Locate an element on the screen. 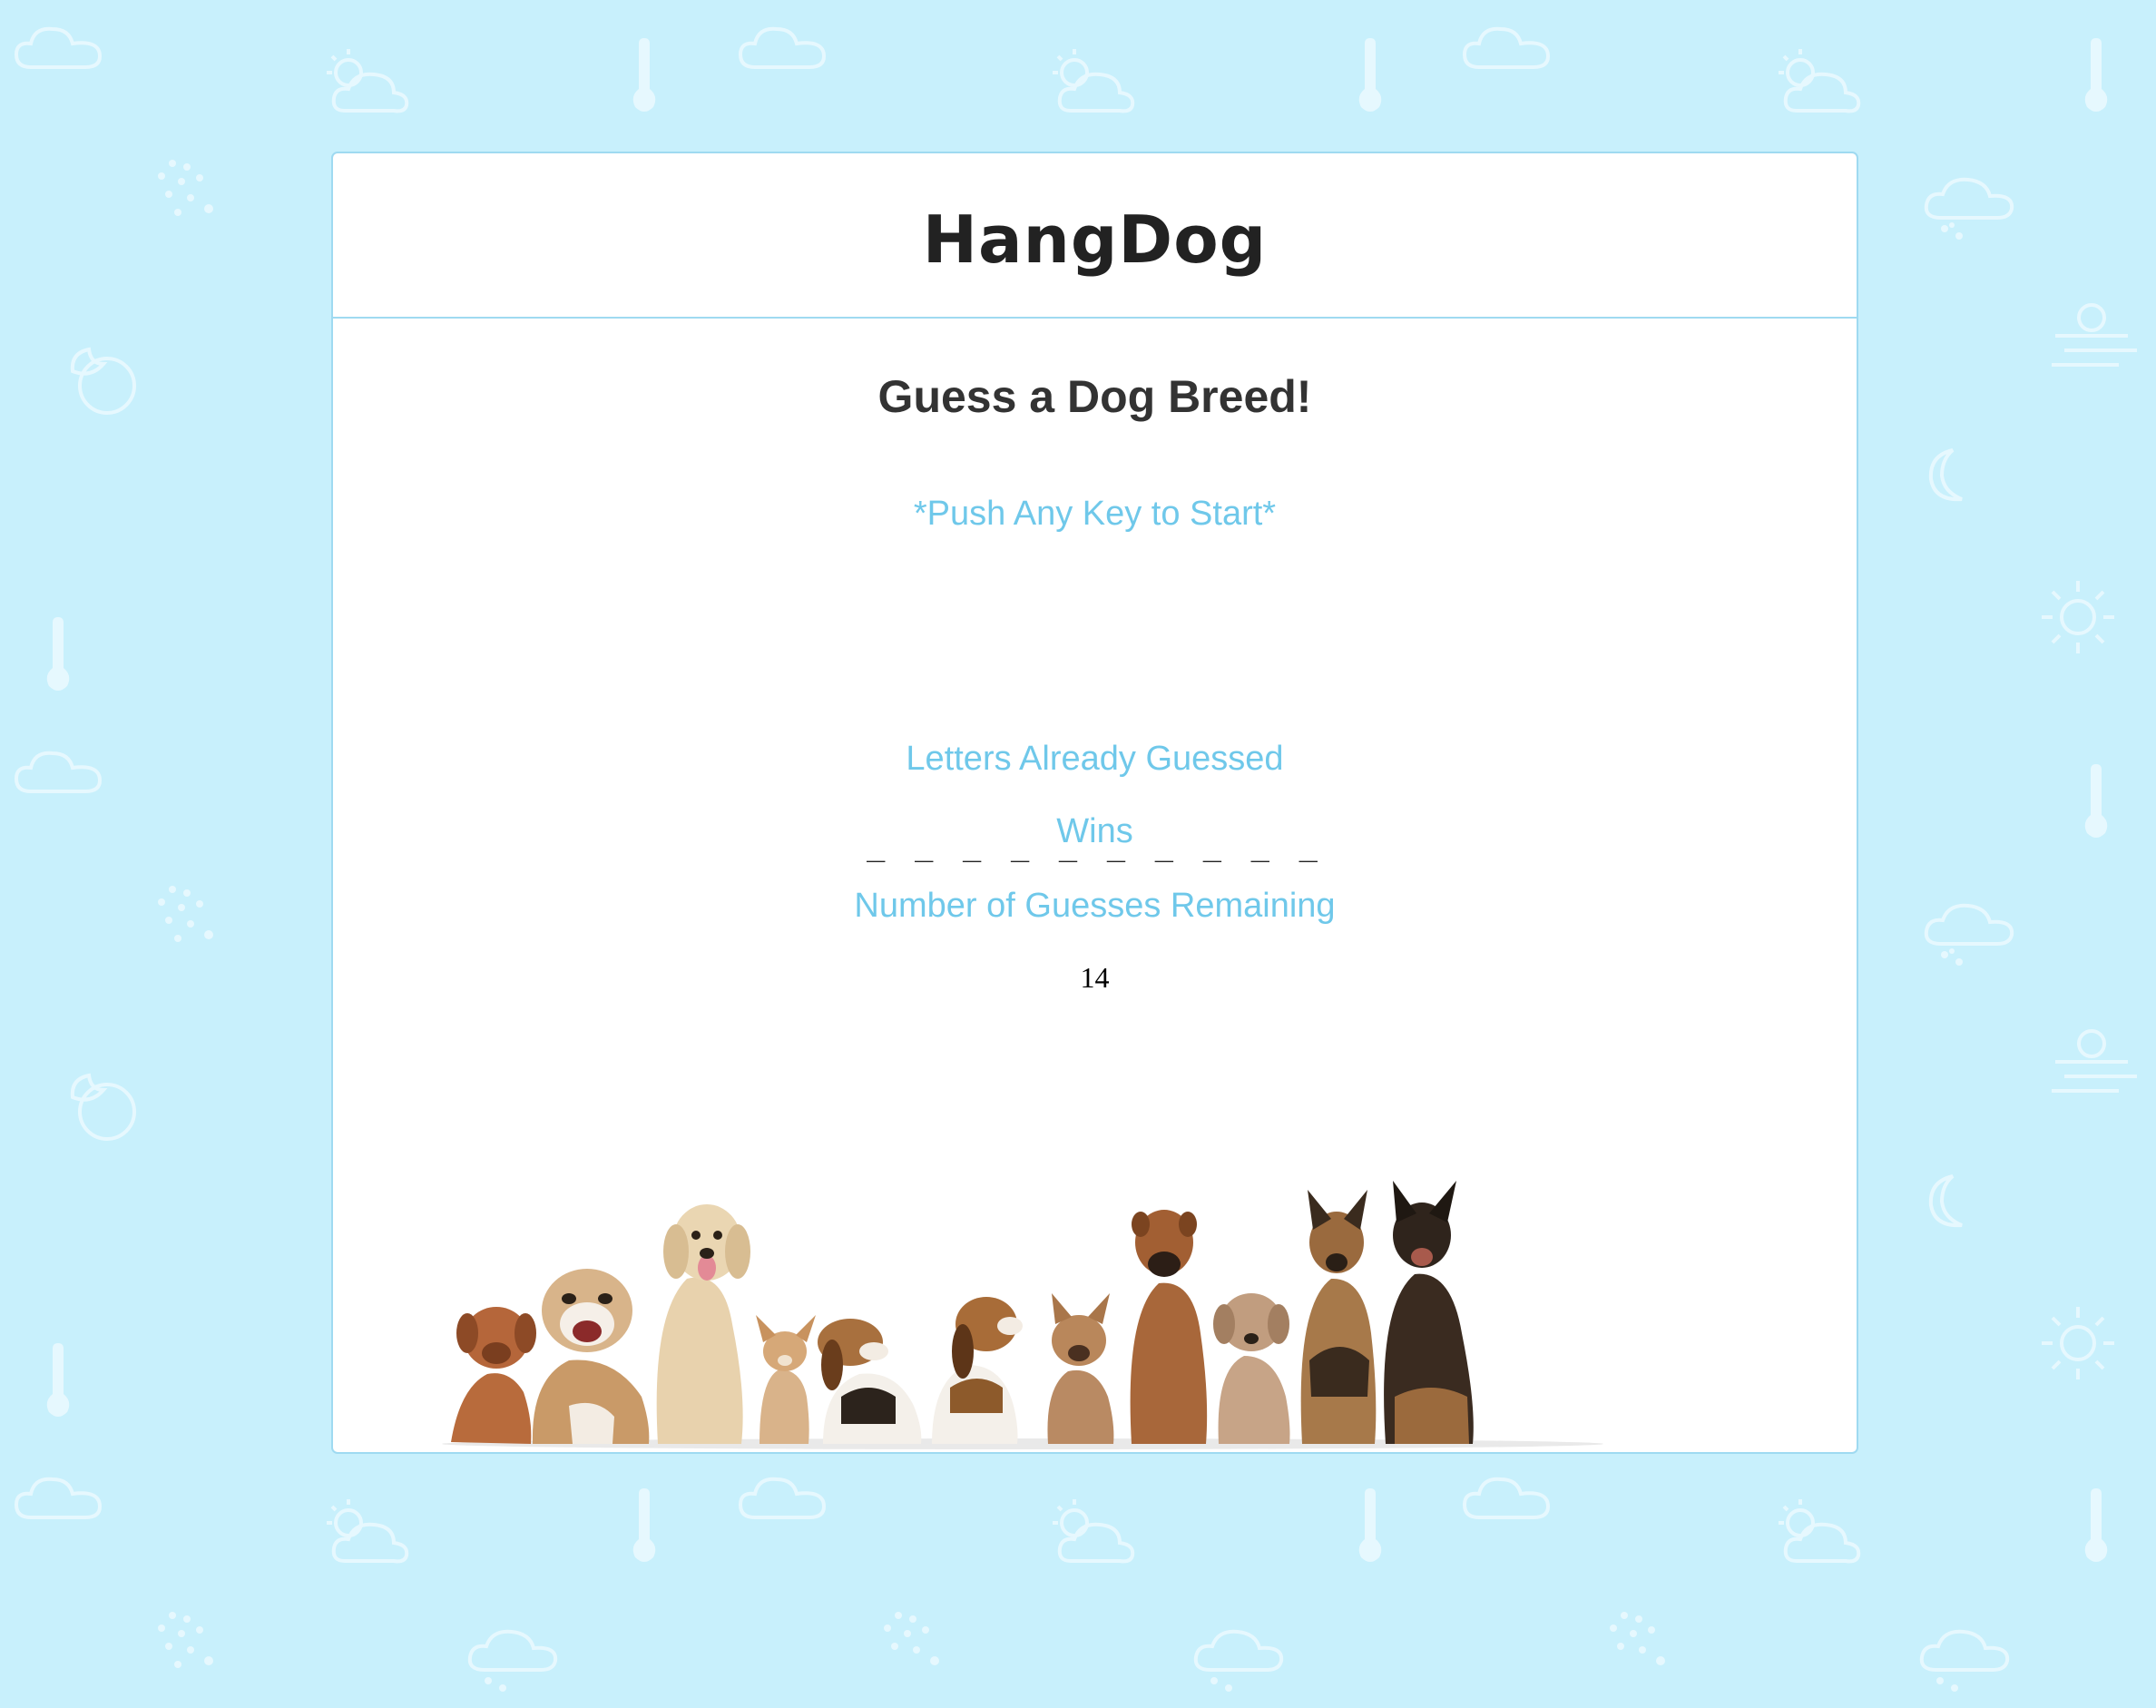 The height and width of the screenshot is (1708, 2156). start-prompt: *Push Any Key to Start* is located at coordinates (1095, 514).